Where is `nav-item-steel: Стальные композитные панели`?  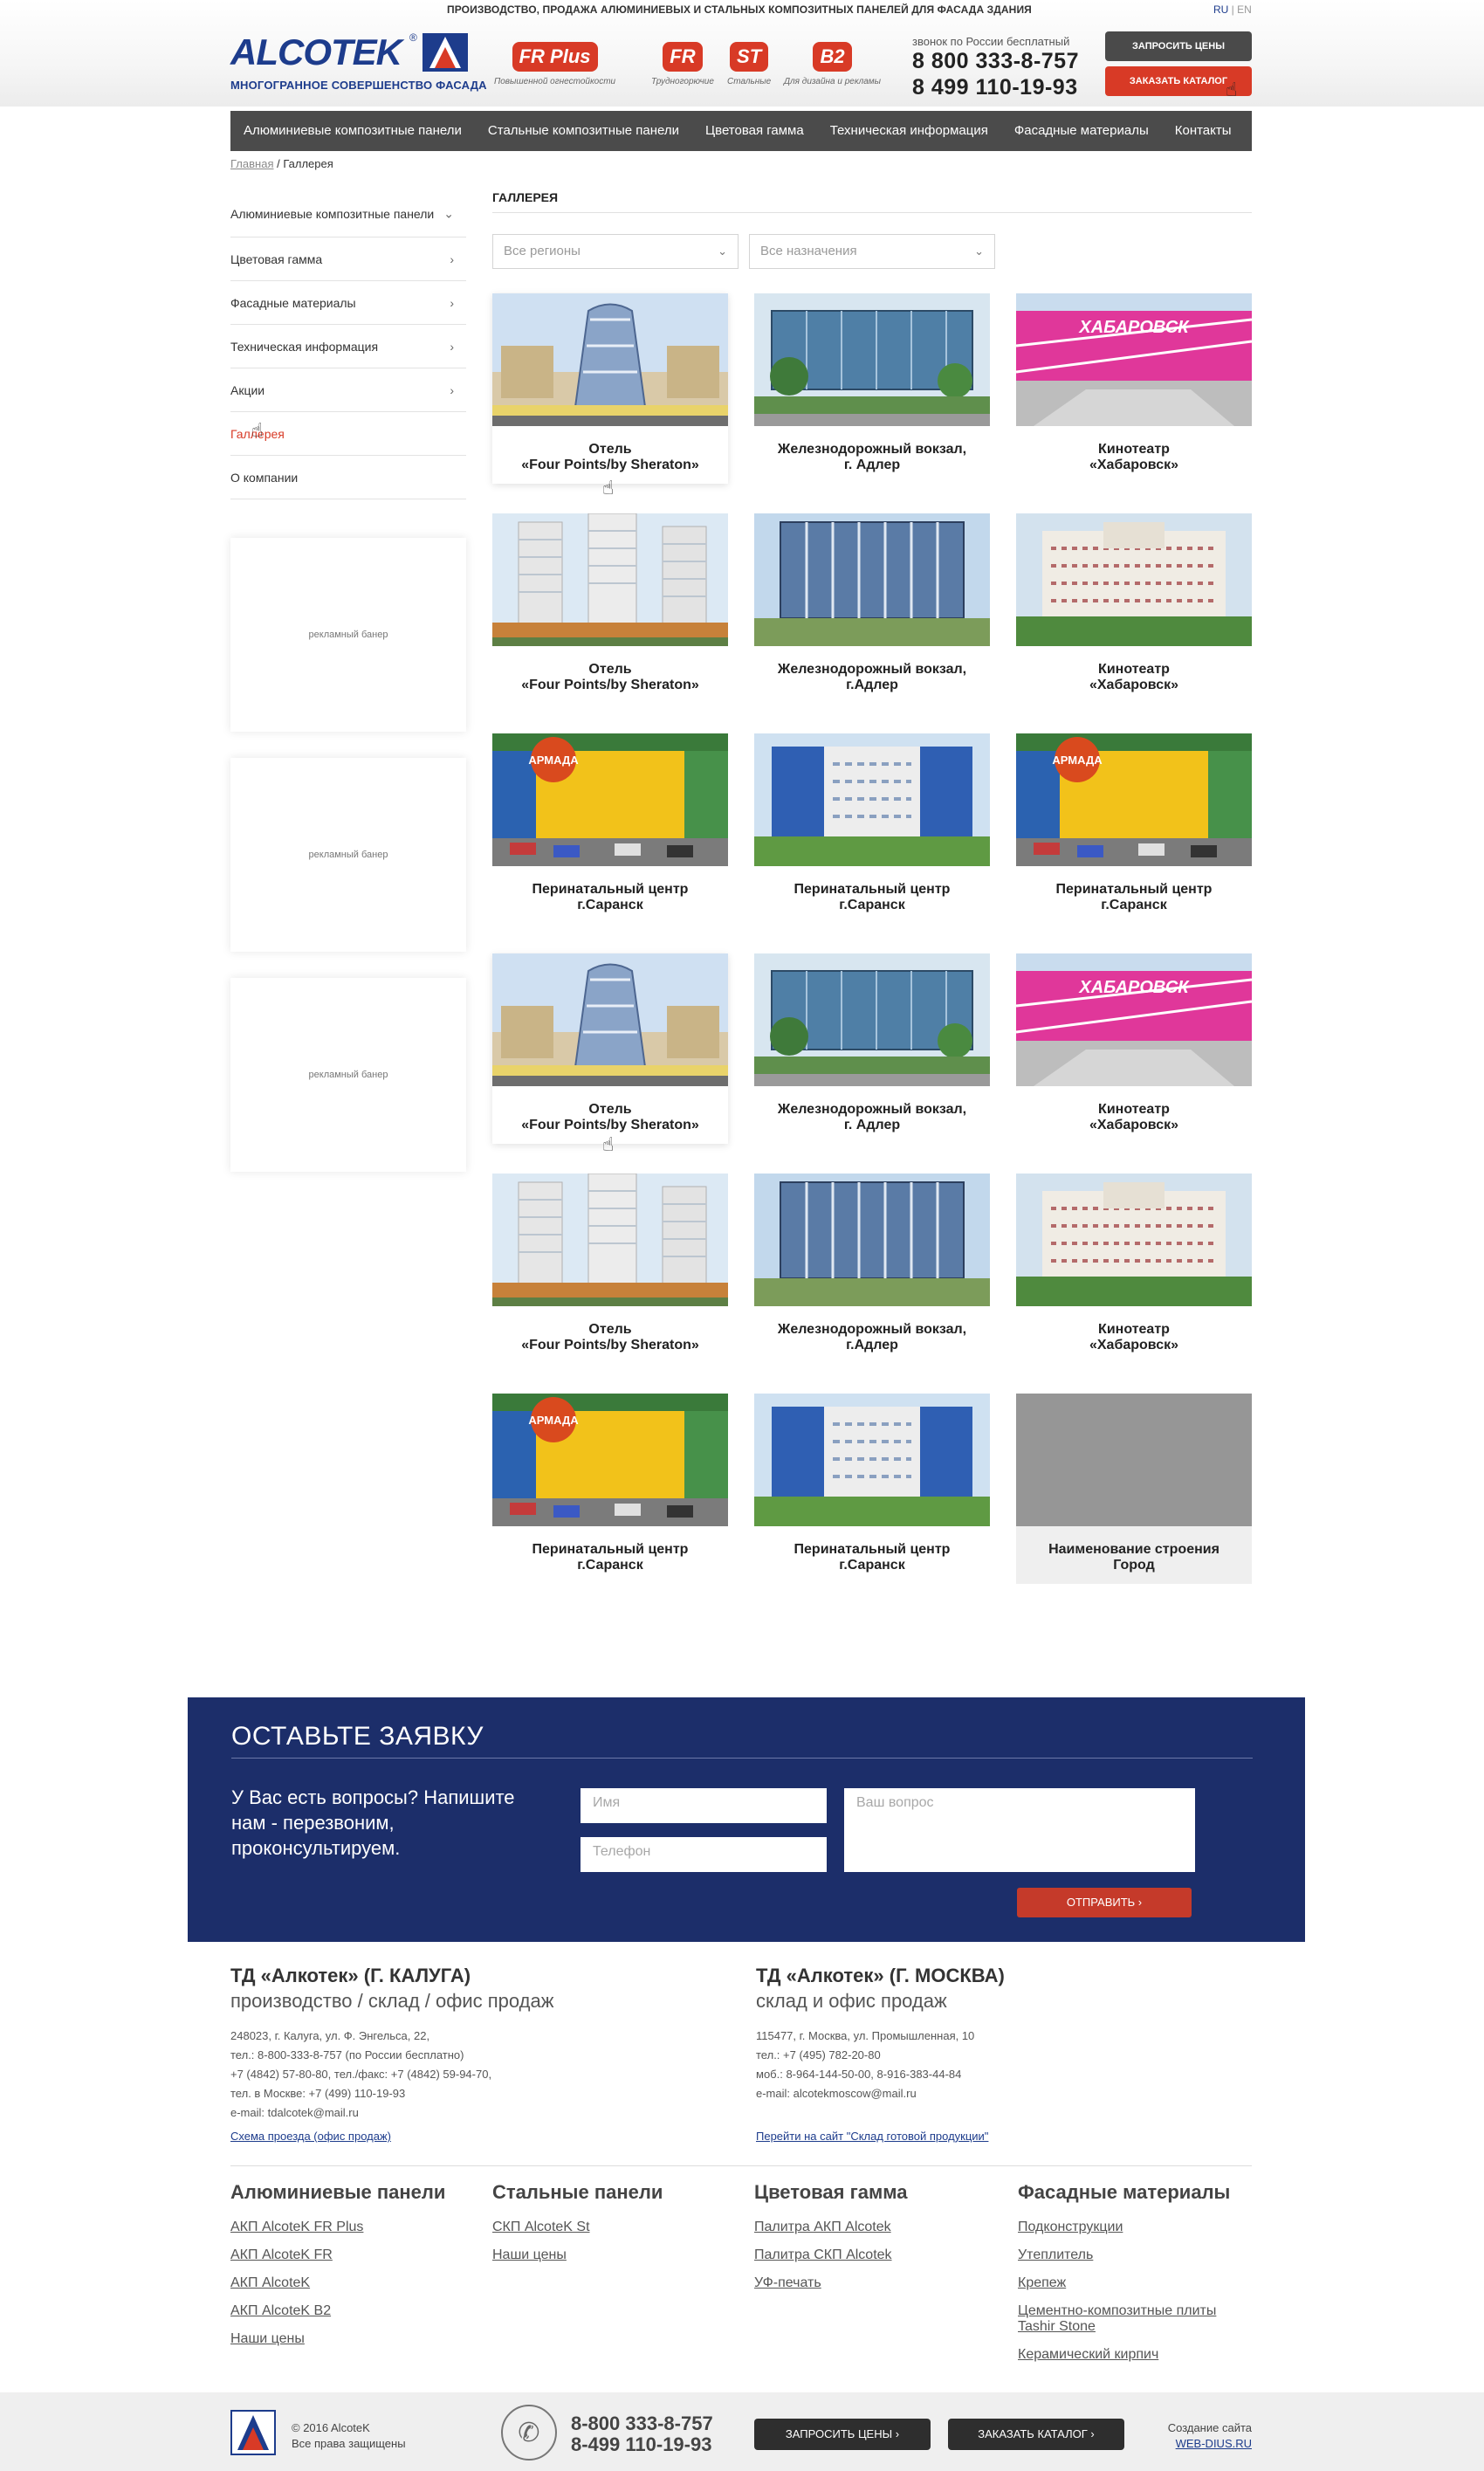 nav-item-steel: Стальные композитные панели is located at coordinates (584, 131).